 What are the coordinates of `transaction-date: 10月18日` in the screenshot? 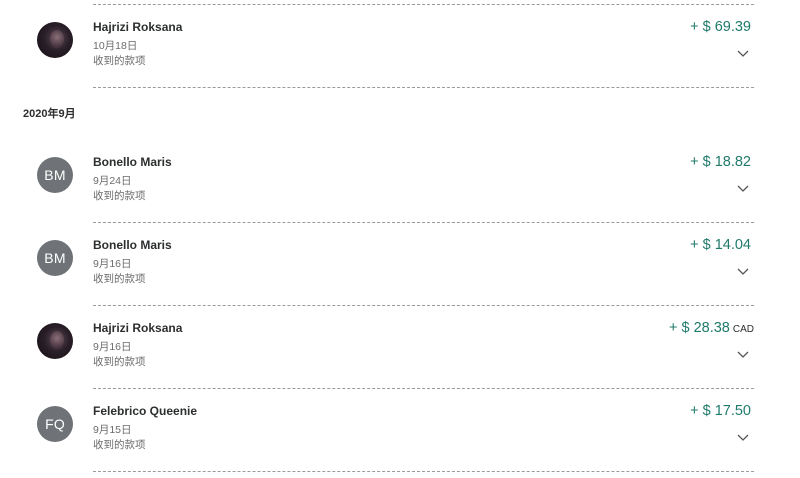 It's located at (115, 46).